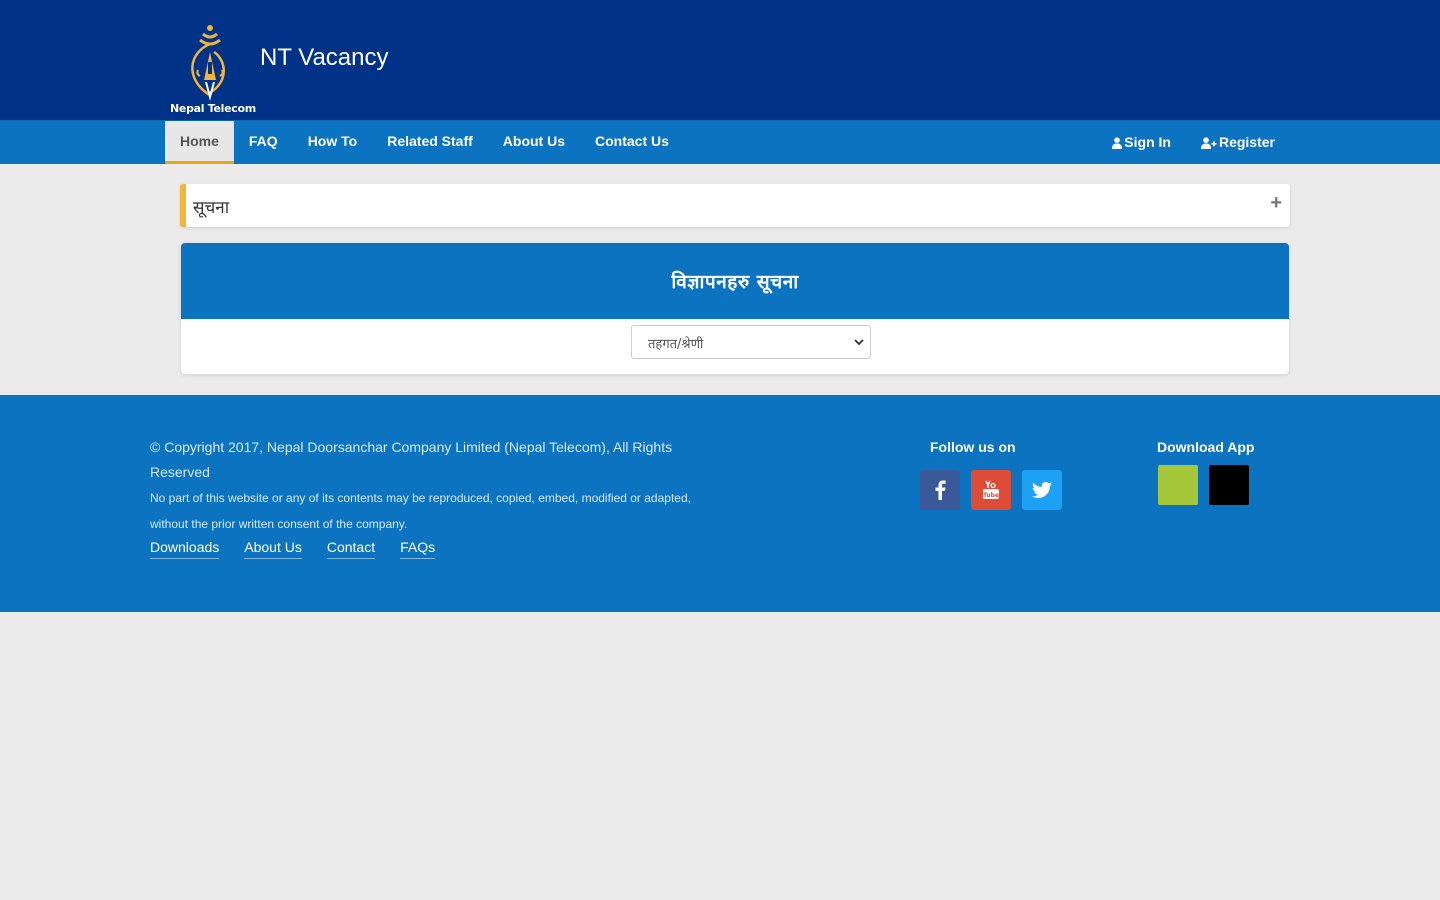 This screenshot has width=1440, height=900. I want to click on download-app-title: Download App, so click(1206, 447).